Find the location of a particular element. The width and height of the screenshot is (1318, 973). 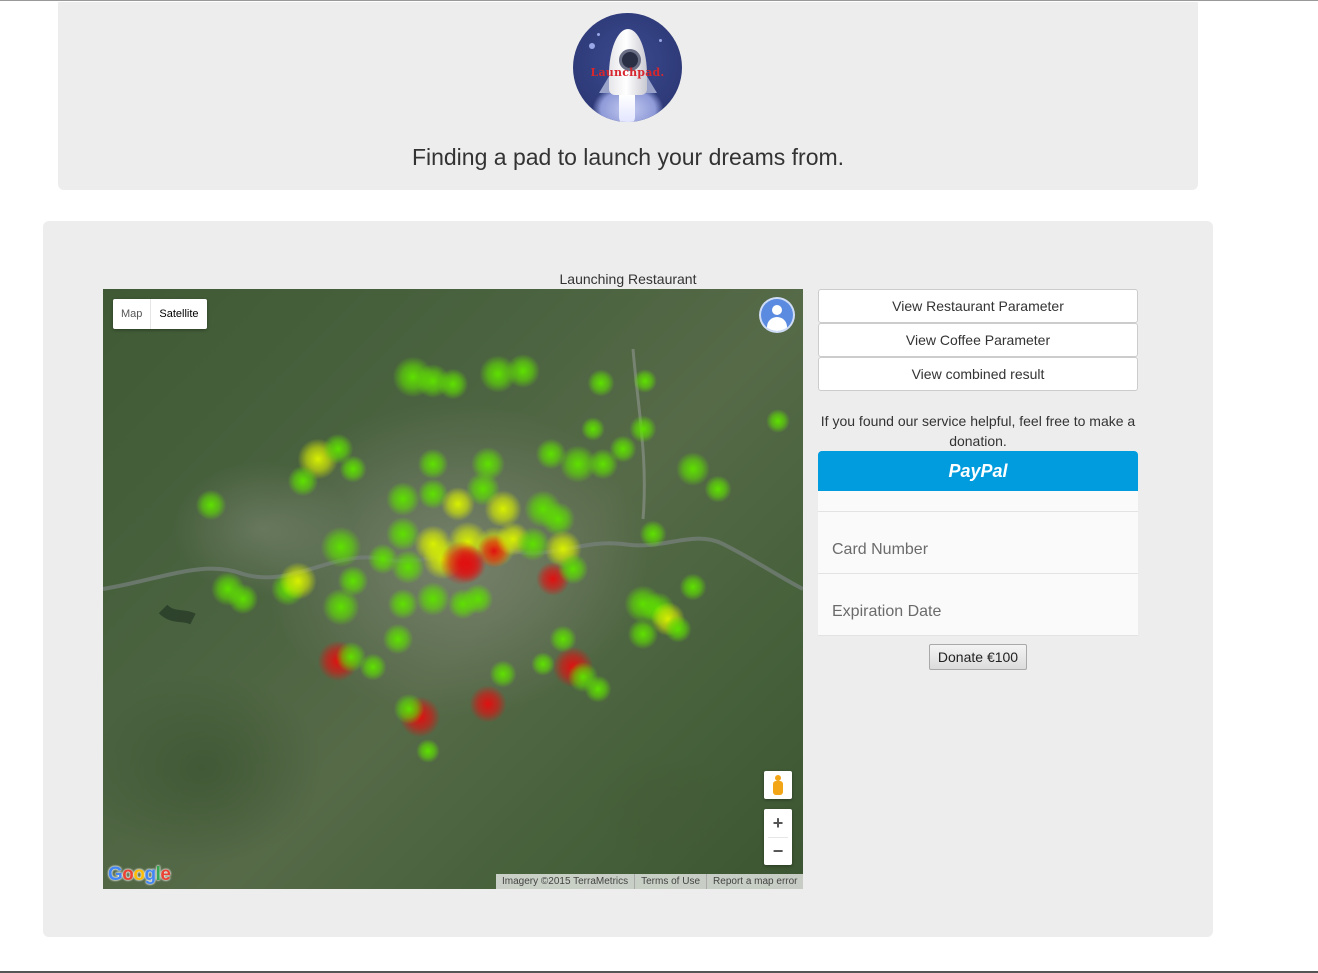

map-title: Launching Restaurant is located at coordinates (628, 279).